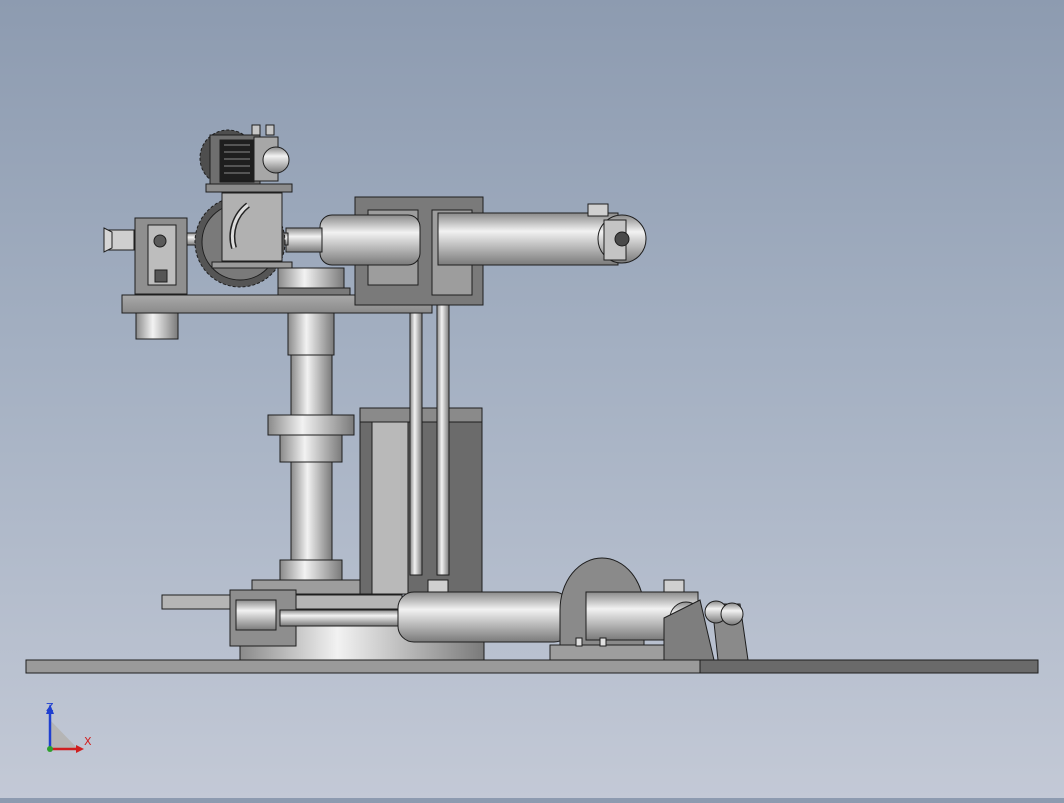 Image resolution: width=1064 pixels, height=803 pixels. I want to click on upper-hydraulic-cylinder, so click(466, 234).